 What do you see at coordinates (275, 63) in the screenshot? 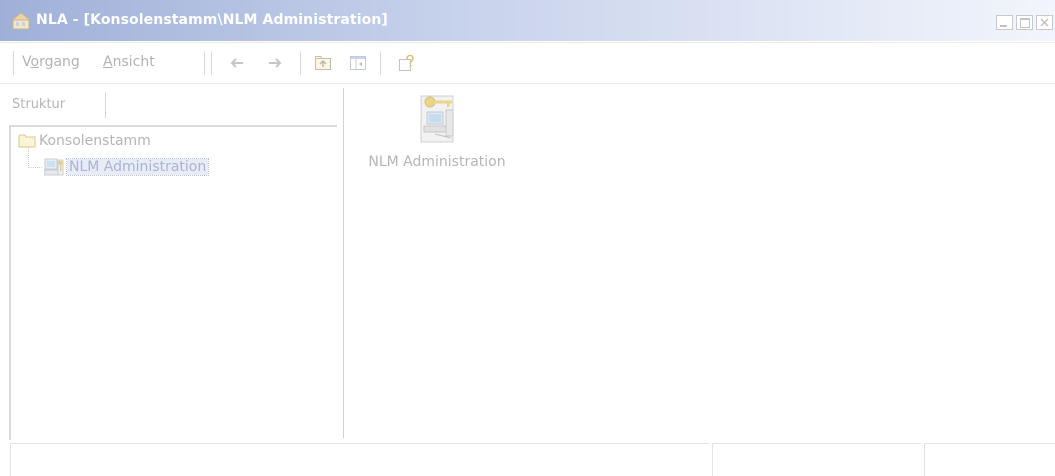
I see `forward-arrow-icon` at bounding box center [275, 63].